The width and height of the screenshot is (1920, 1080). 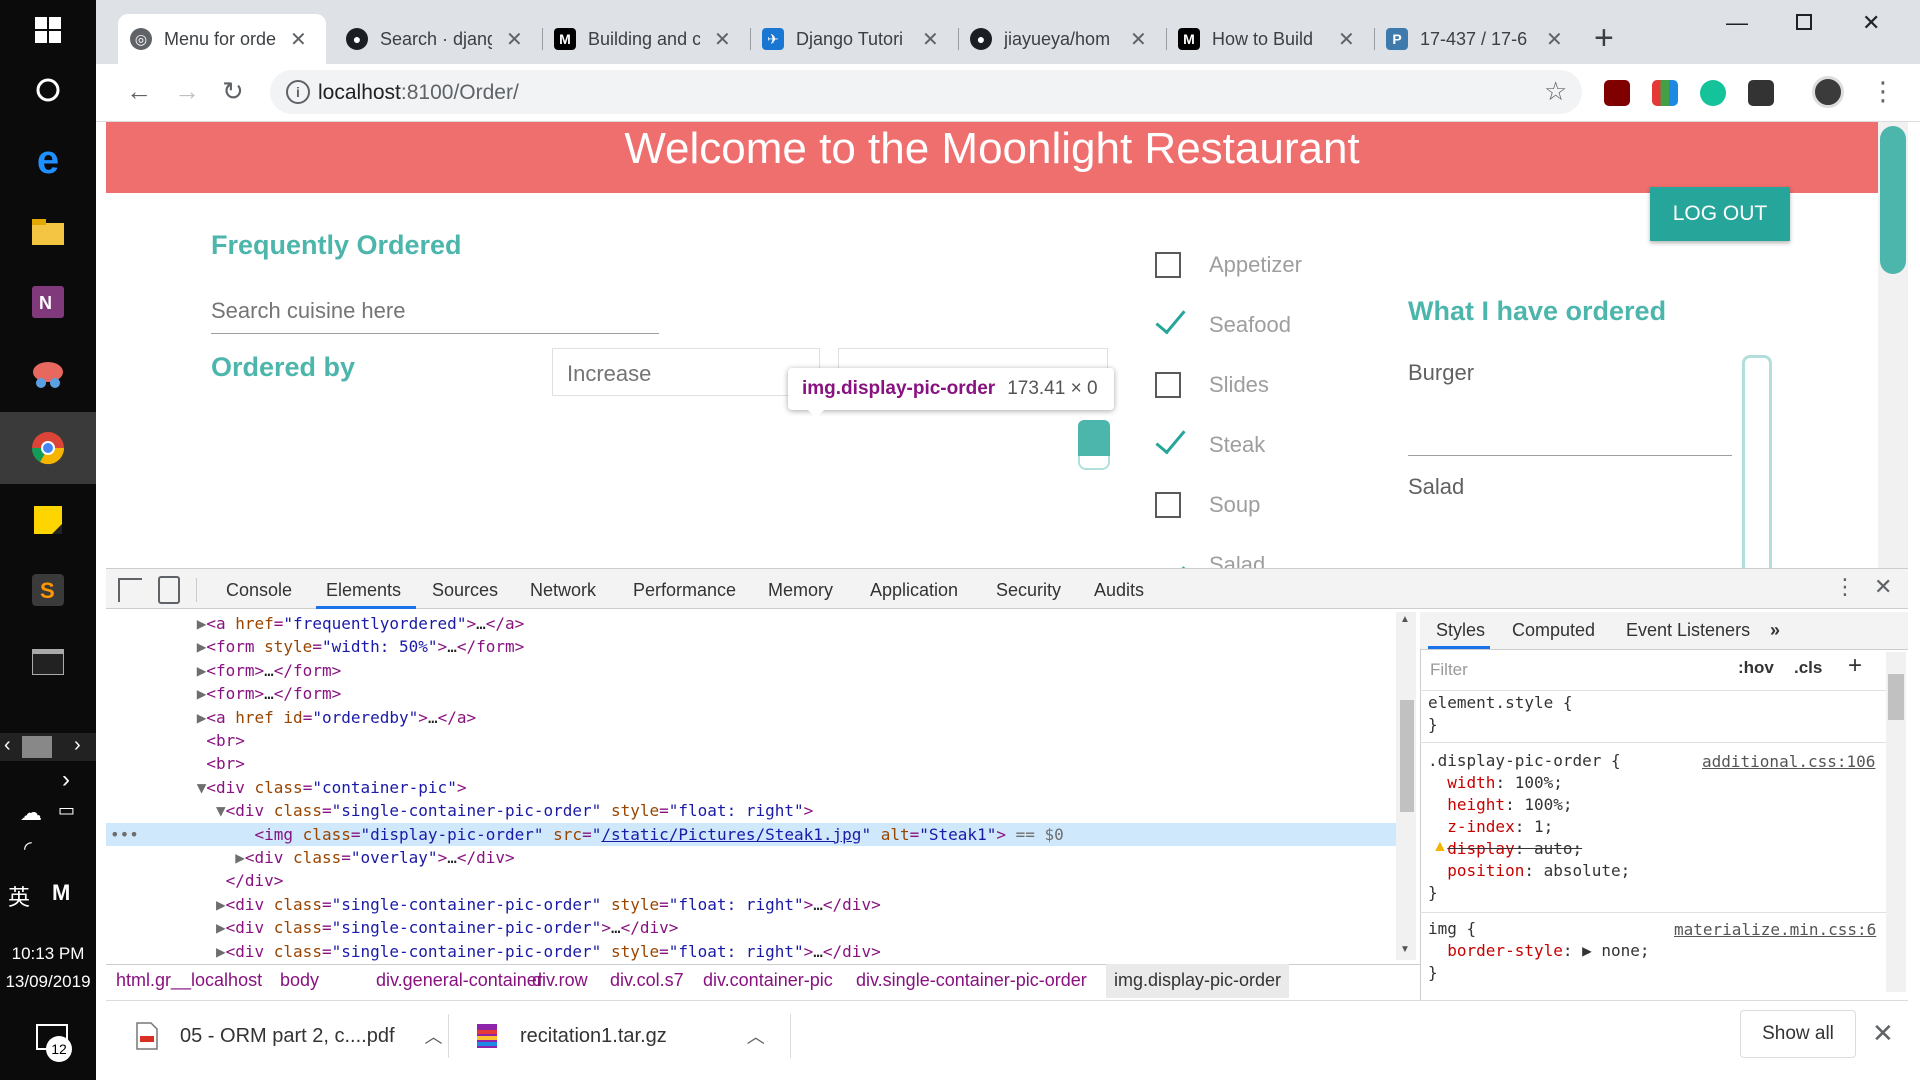 I want to click on tab-performance: Performance, so click(x=684, y=590).